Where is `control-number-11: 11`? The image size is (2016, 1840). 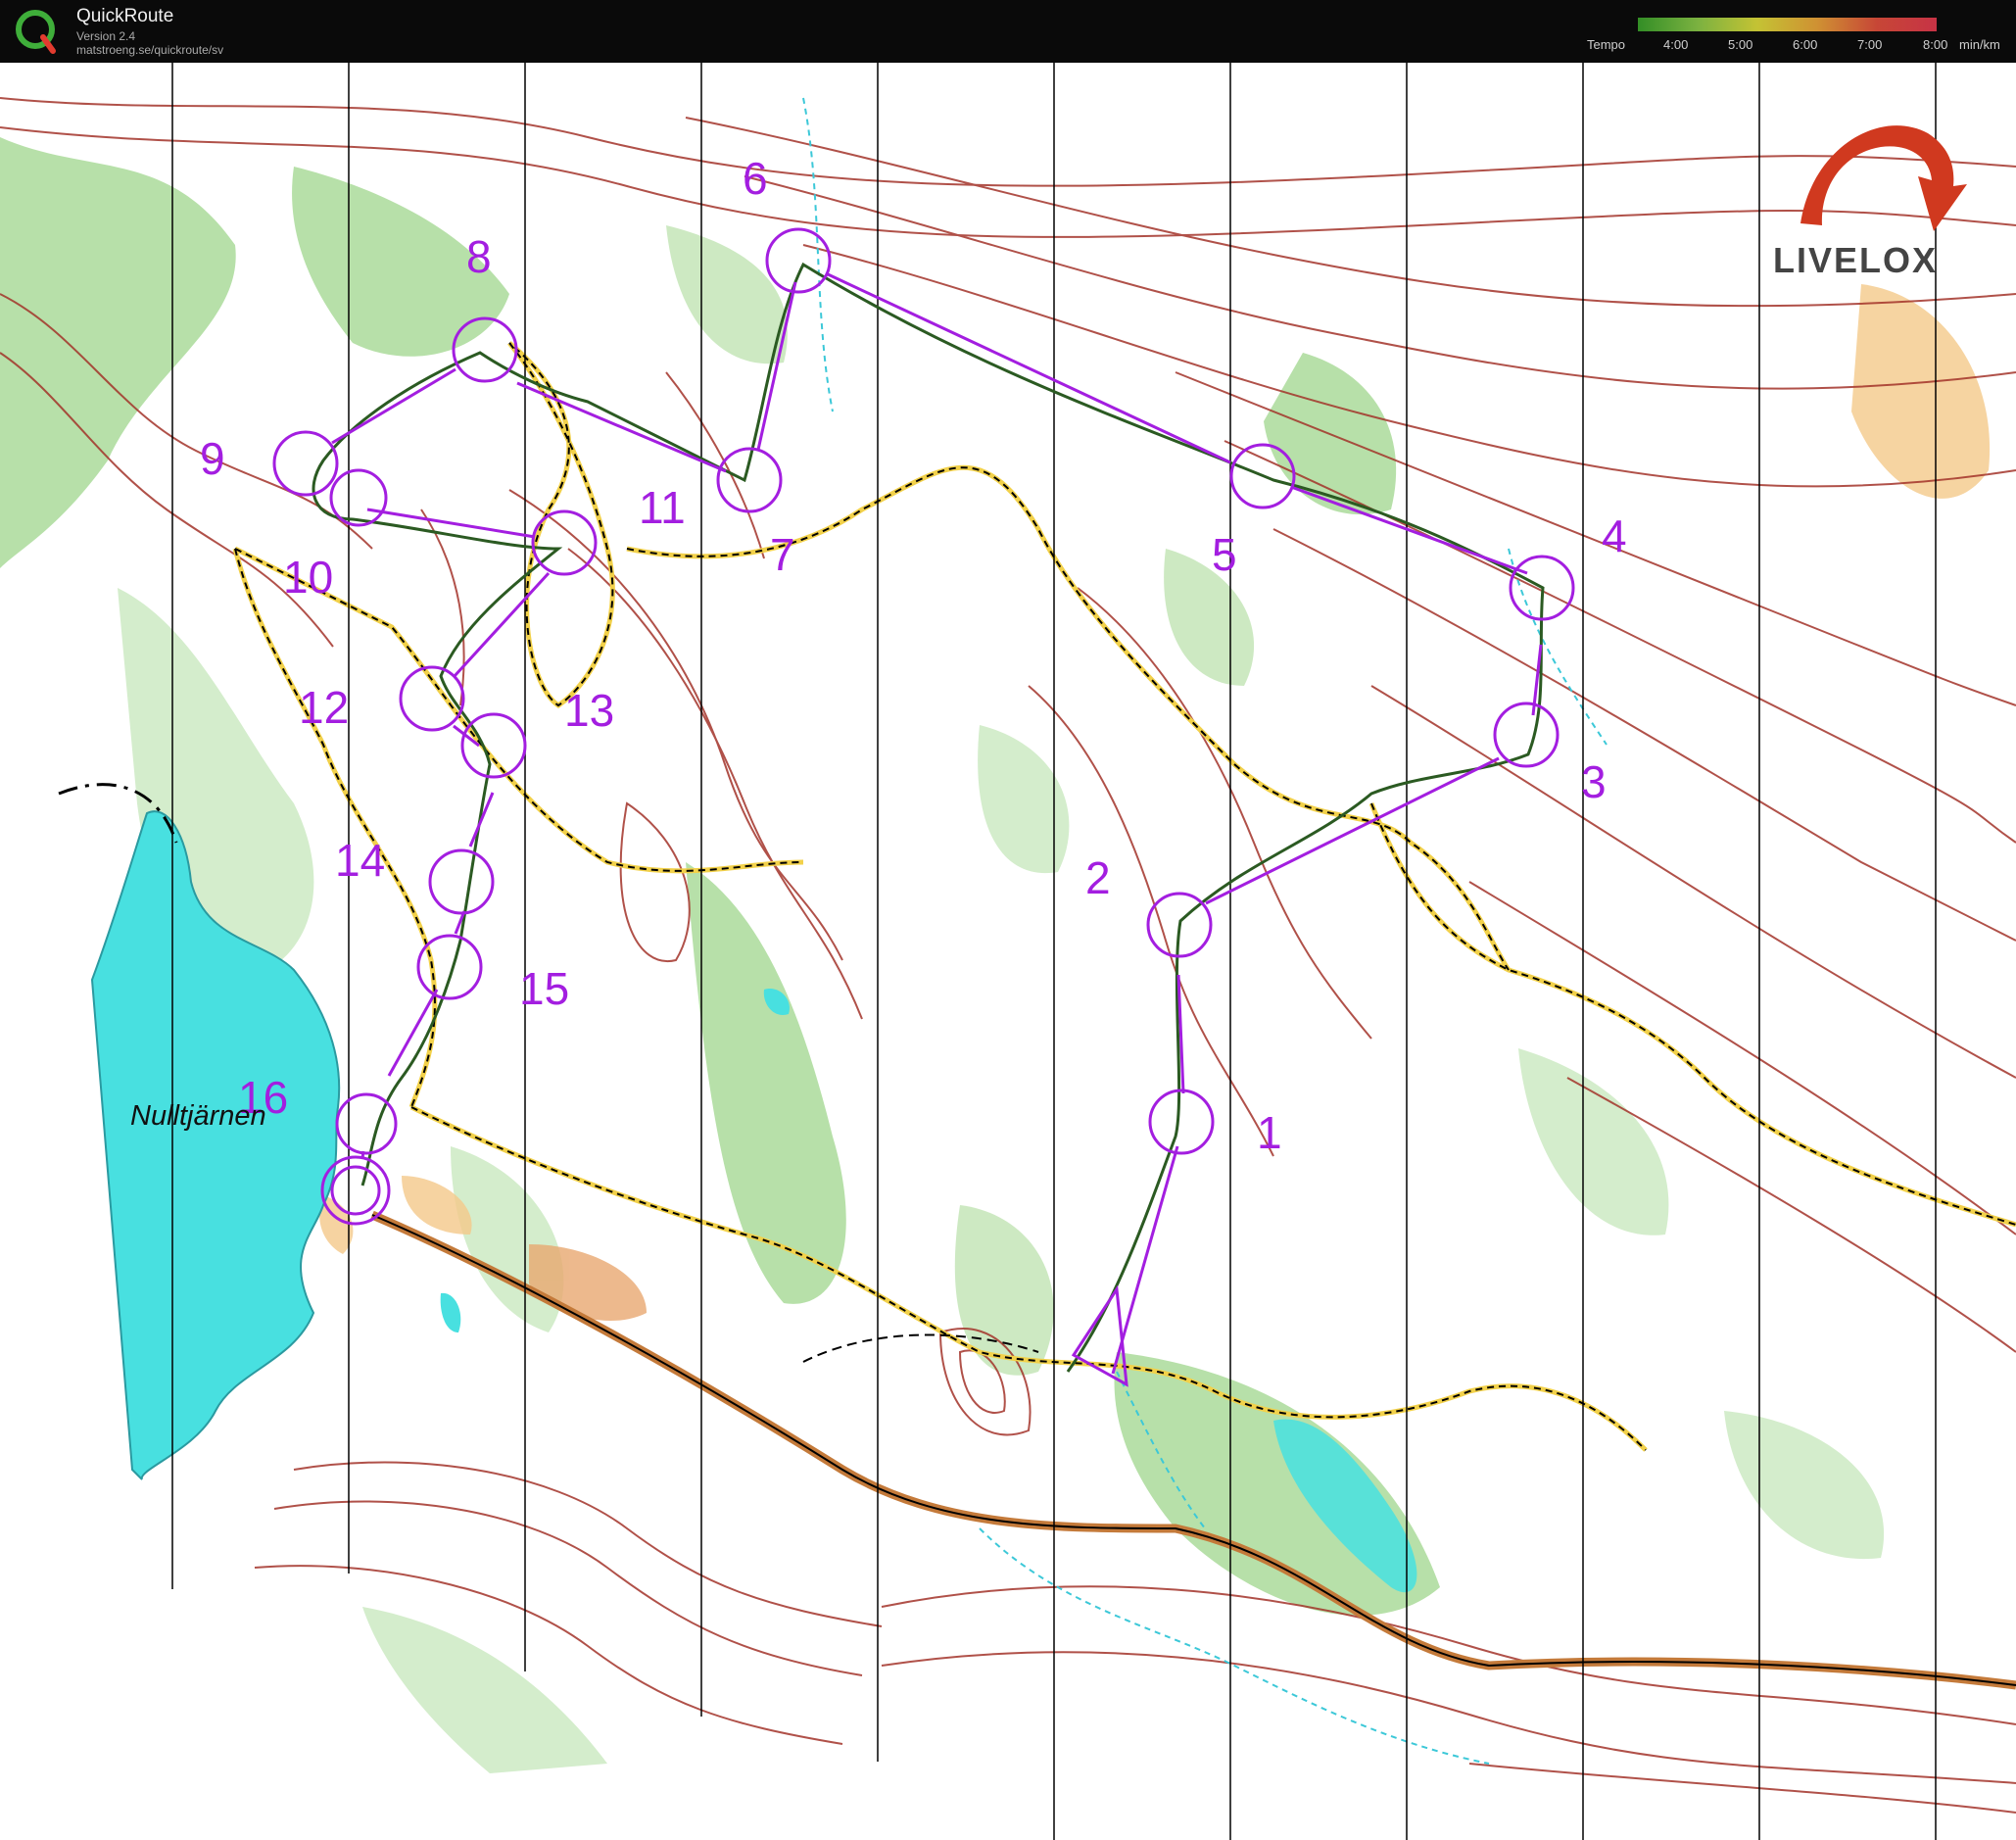 control-number-11: 11 is located at coordinates (662, 507).